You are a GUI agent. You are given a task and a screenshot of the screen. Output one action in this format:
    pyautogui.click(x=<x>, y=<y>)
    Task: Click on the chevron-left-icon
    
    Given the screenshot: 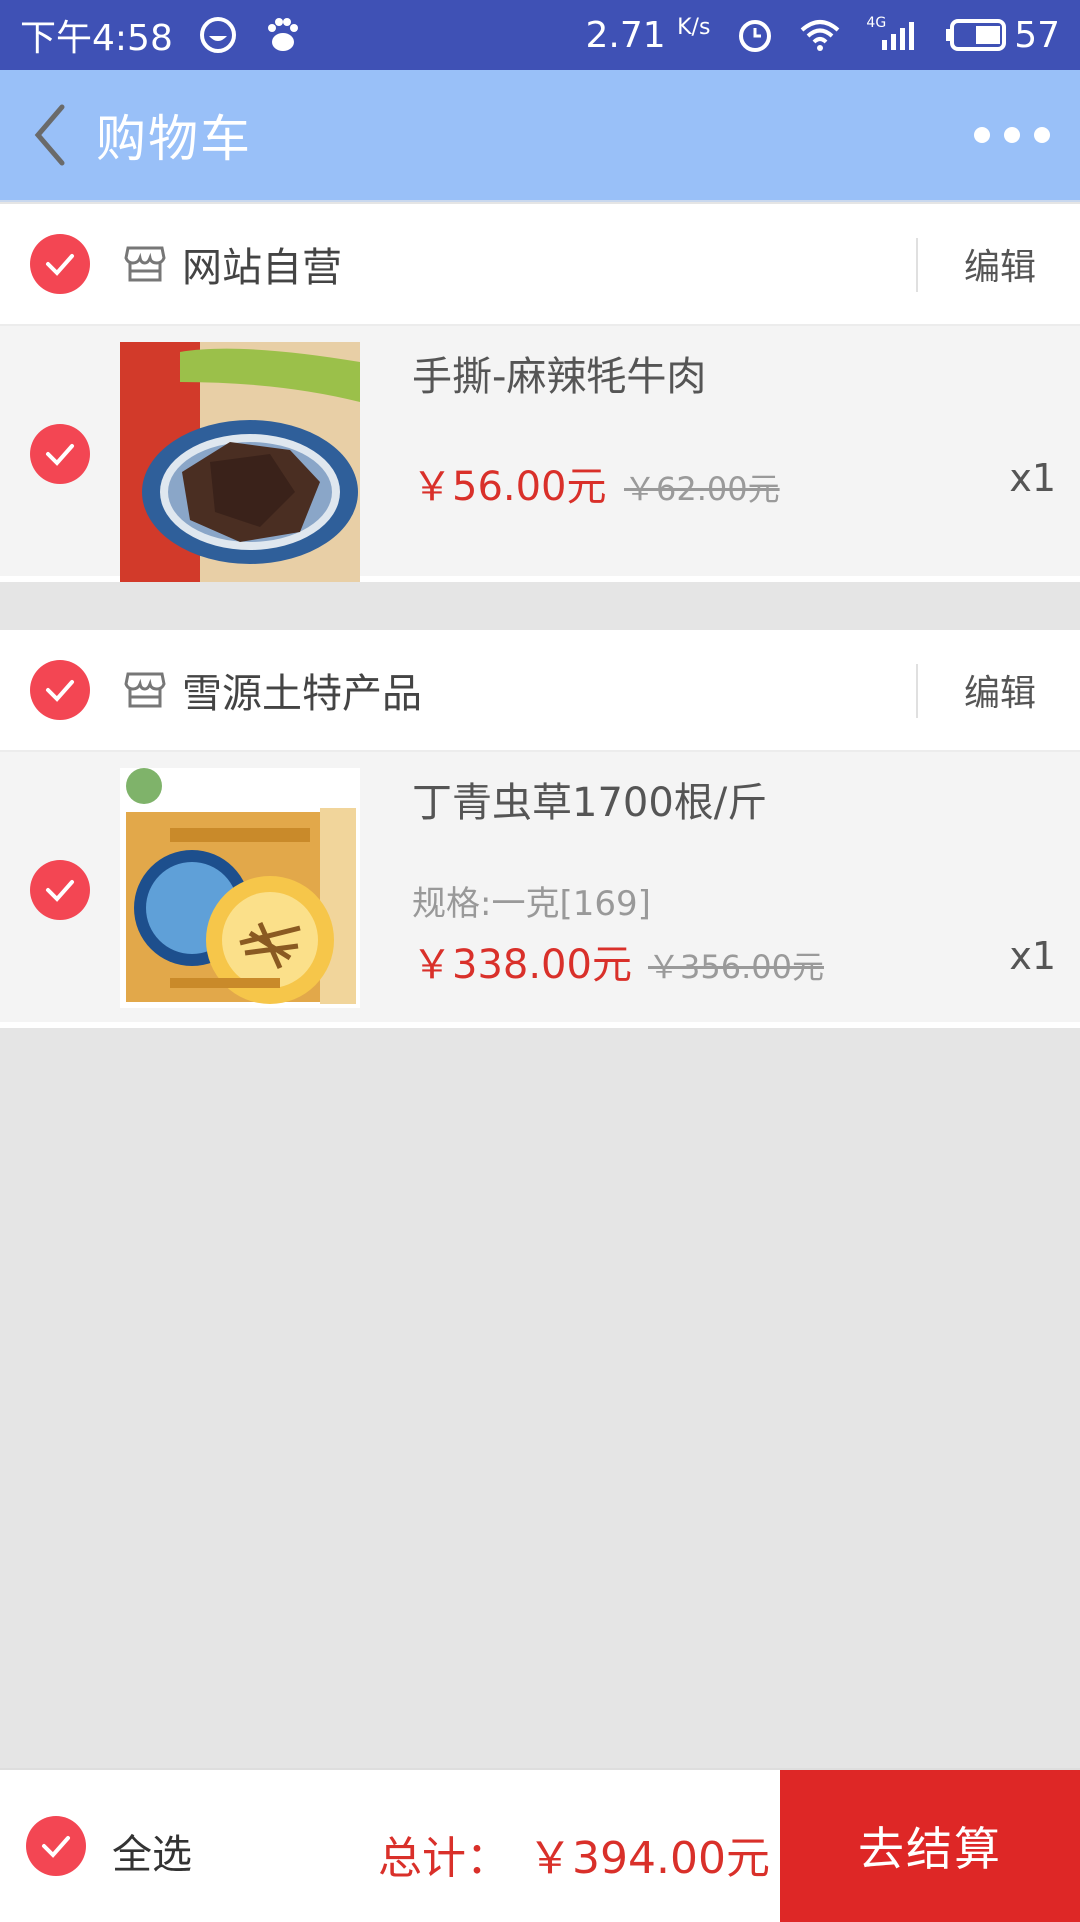 What is the action you would take?
    pyautogui.click(x=49, y=135)
    